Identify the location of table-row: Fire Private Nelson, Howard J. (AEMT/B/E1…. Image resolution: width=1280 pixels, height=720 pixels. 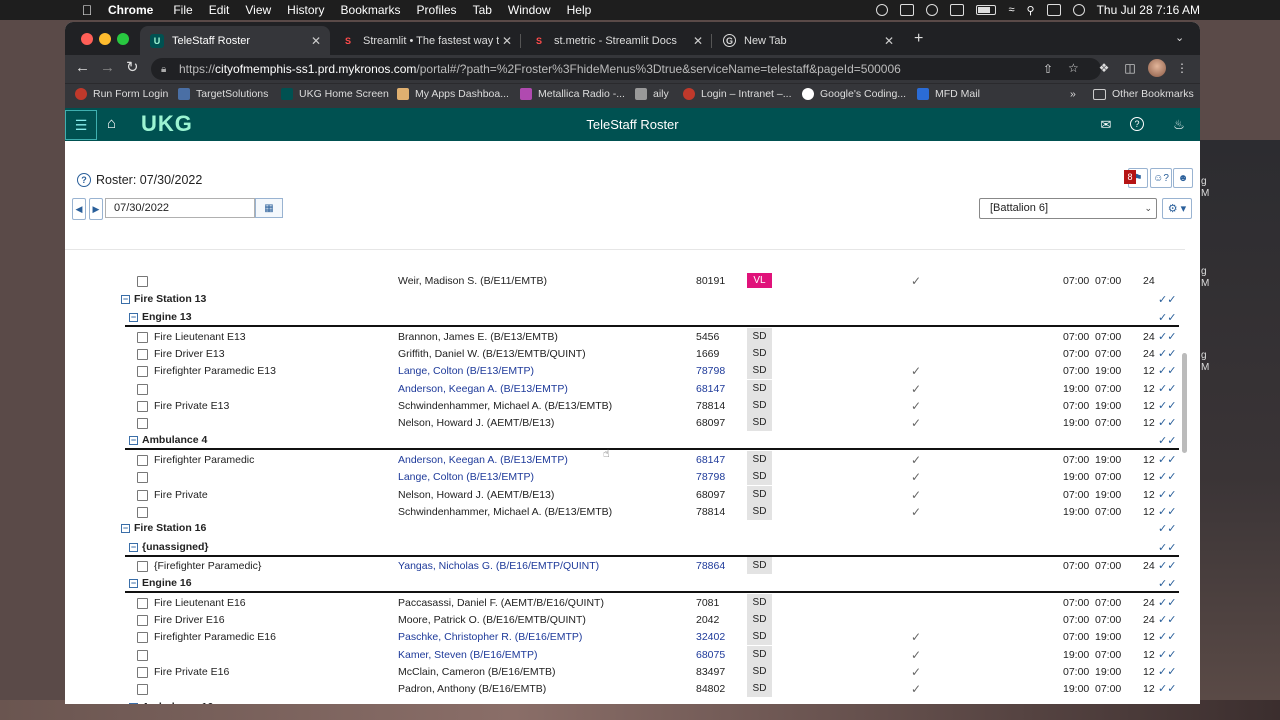
(625, 494).